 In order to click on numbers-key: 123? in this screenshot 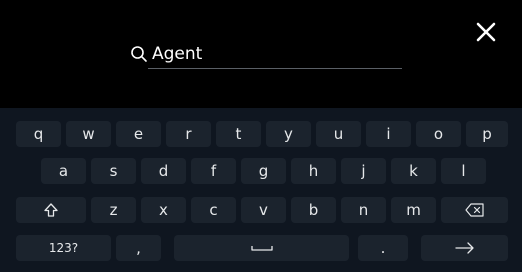, I will do `click(63, 248)`.